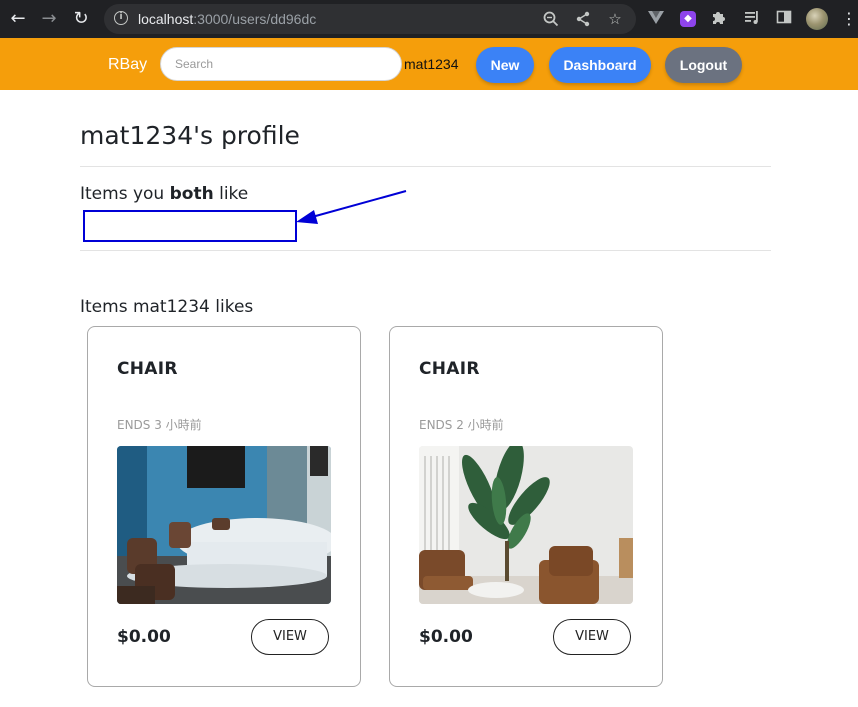  I want to click on vue-devtools-icon, so click(656, 19).